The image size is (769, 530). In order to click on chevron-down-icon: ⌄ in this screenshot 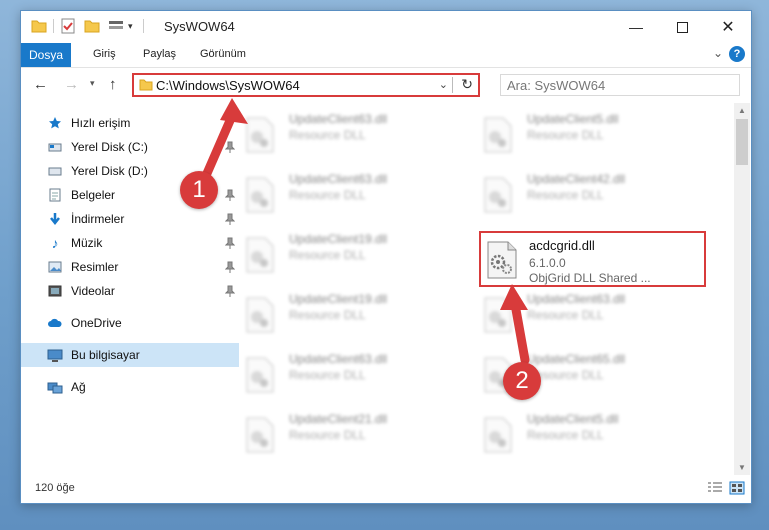, I will do `click(443, 84)`.